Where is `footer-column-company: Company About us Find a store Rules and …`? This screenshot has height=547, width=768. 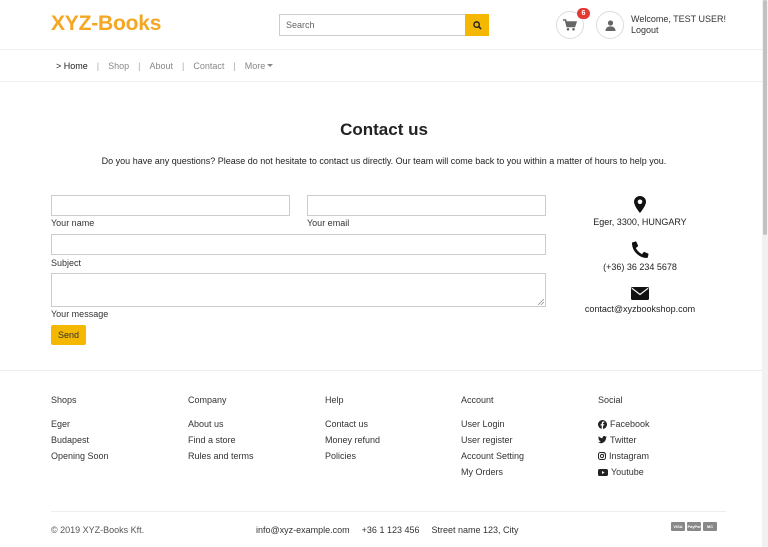
footer-column-company: Company About us Find a store Rules and … is located at coordinates (221, 429).